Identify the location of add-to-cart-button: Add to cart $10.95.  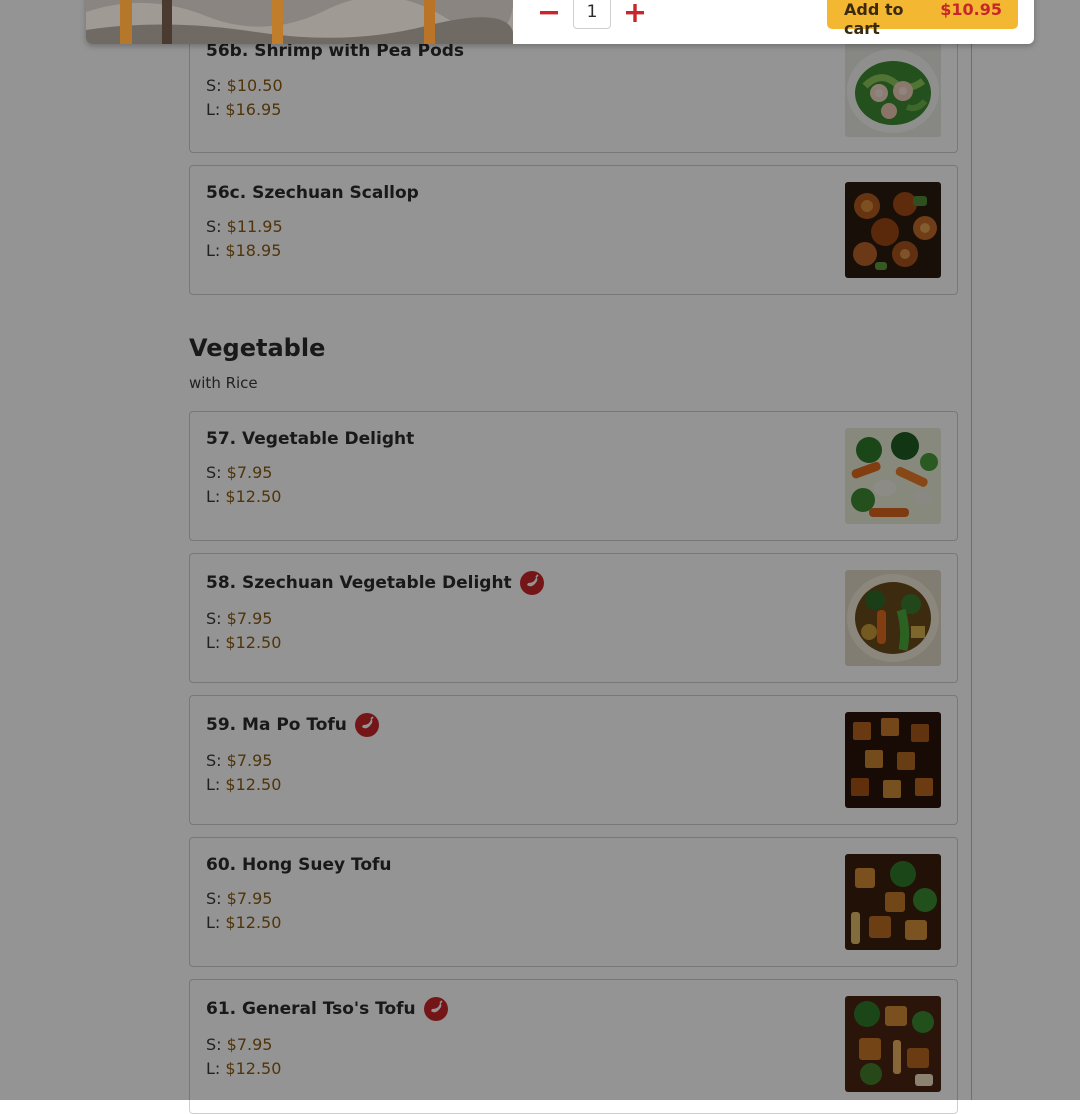
(922, 19).